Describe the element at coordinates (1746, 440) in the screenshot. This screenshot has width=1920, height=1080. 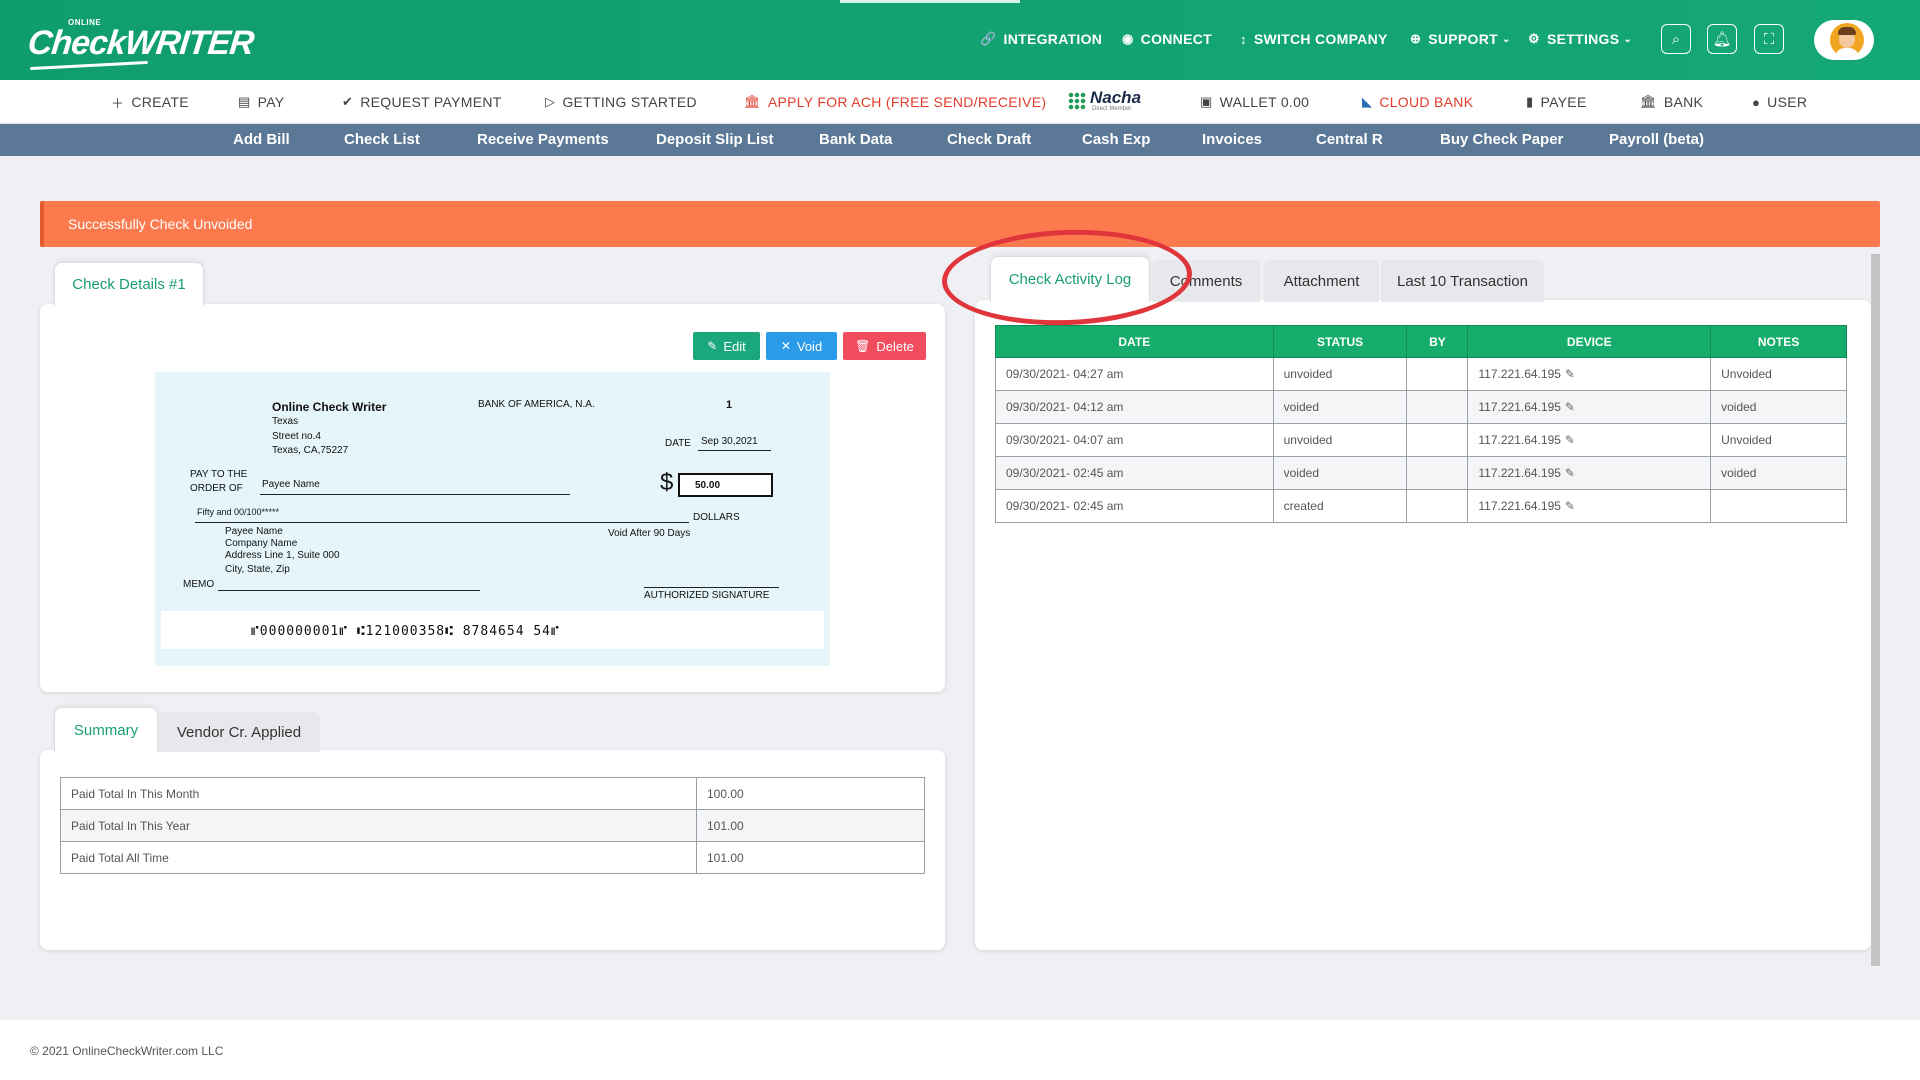
I see `cell-notes-text: Unvoided` at that location.